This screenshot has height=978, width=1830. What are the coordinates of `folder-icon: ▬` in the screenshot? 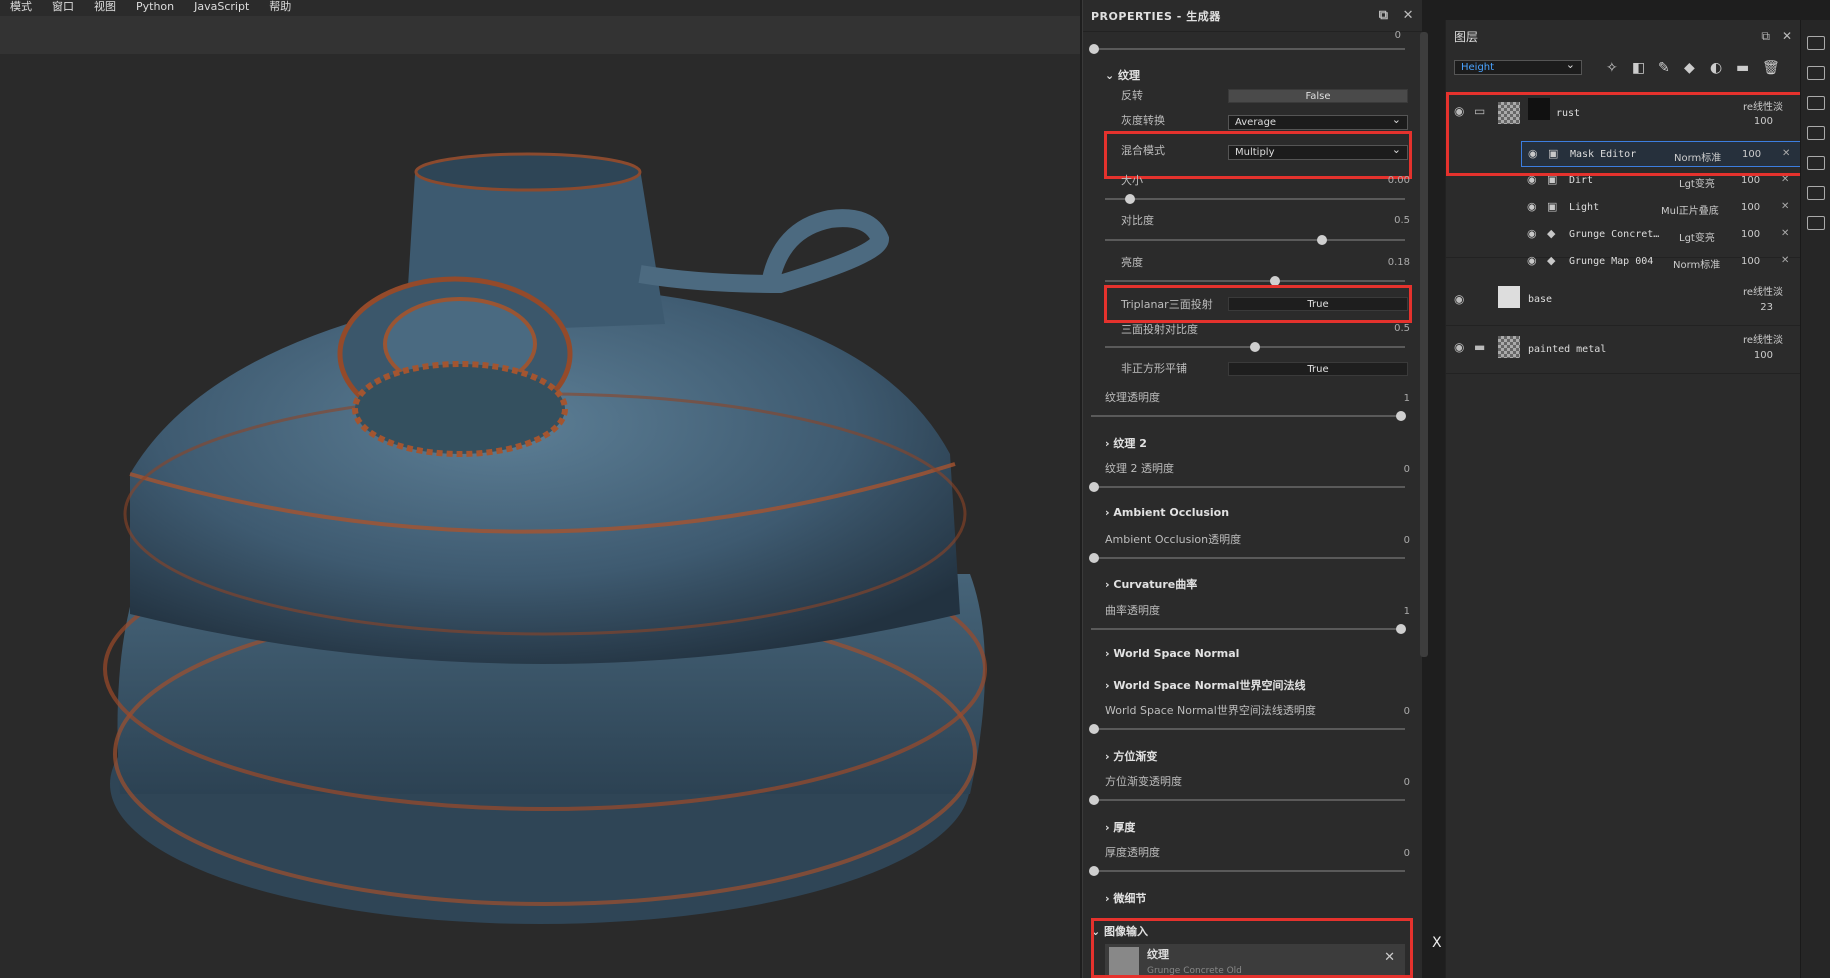 It's located at (1742, 68).